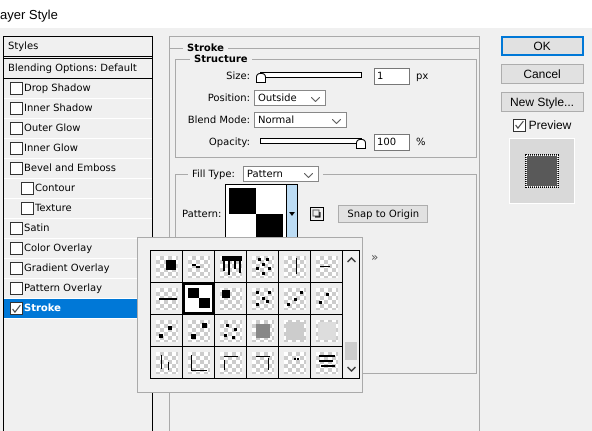 This screenshot has width=592, height=431. What do you see at coordinates (78, 169) in the screenshot?
I see `style-item: Bevel and Emboss` at bounding box center [78, 169].